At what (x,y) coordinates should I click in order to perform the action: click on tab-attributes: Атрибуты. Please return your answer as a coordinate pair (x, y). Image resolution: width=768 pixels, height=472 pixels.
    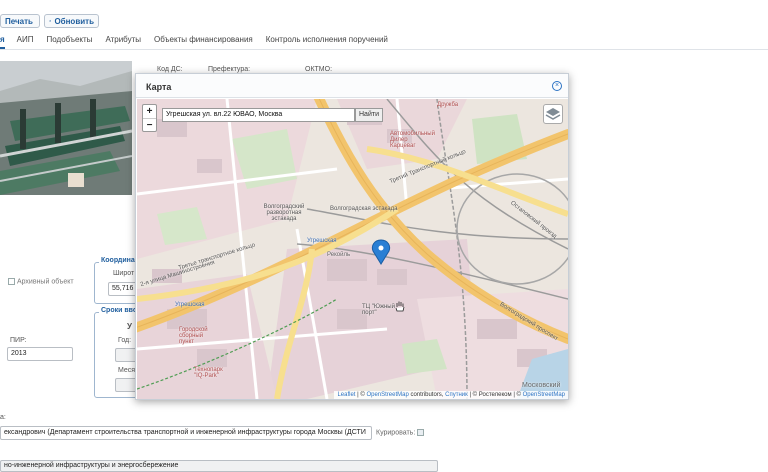
    Looking at the image, I should click on (123, 42).